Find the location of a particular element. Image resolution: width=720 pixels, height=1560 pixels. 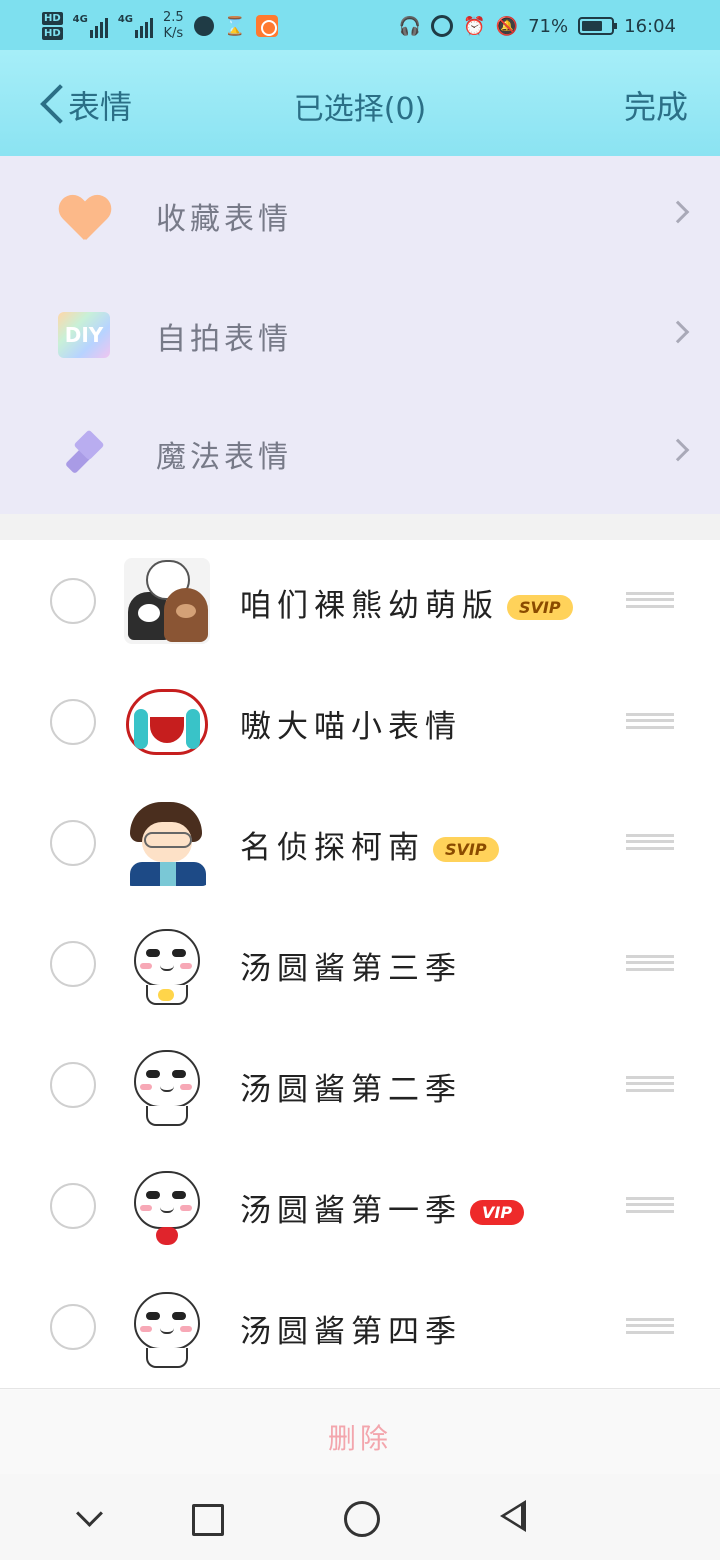

category-label: 魔法表情 is located at coordinates (224, 457).